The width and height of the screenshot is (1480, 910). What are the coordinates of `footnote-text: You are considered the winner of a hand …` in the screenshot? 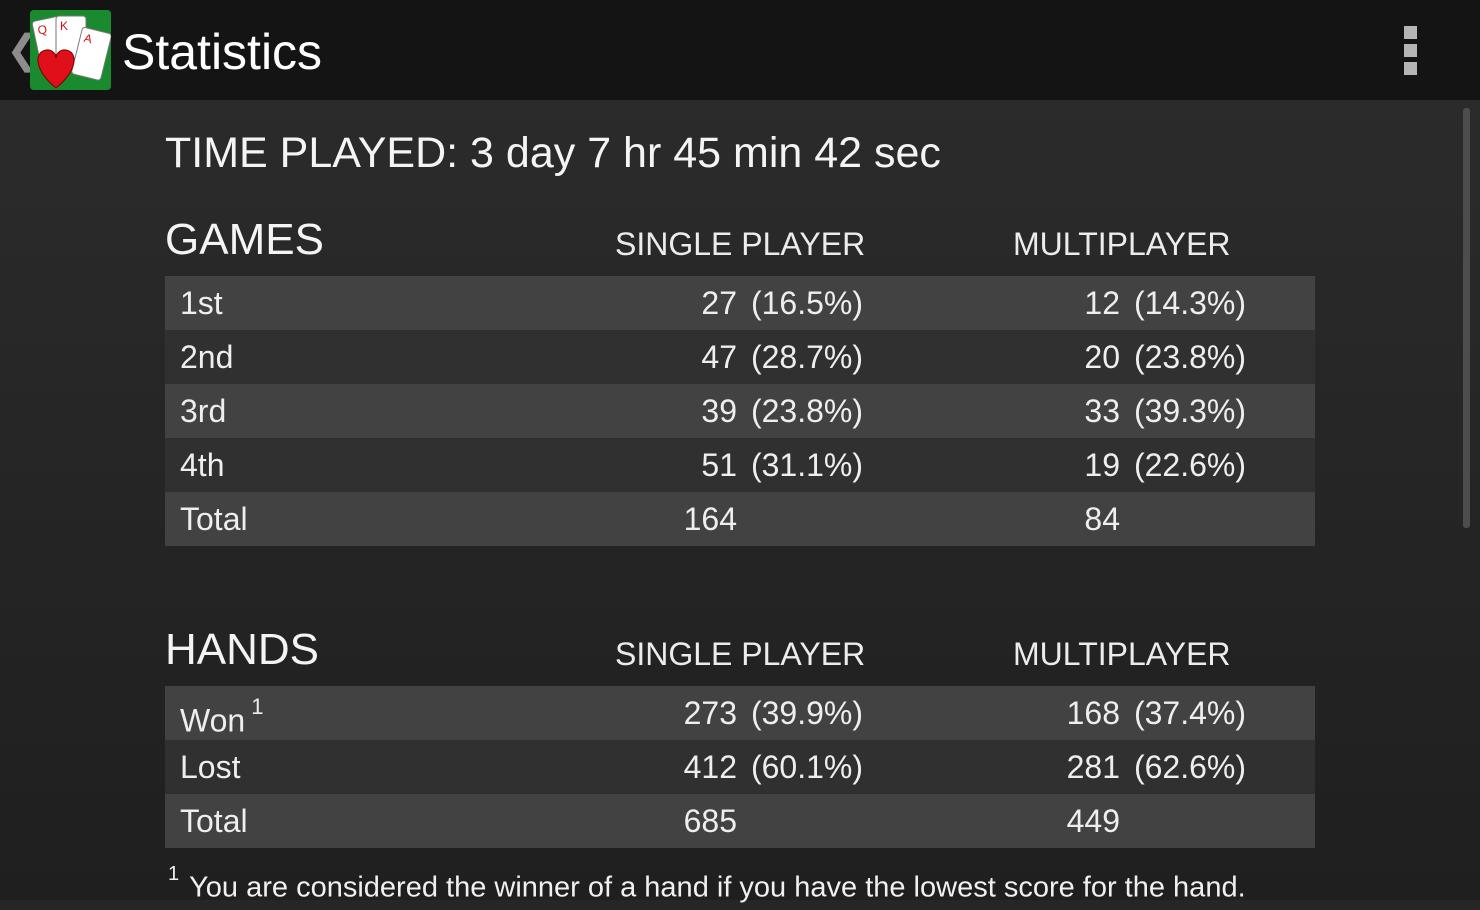 It's located at (717, 887).